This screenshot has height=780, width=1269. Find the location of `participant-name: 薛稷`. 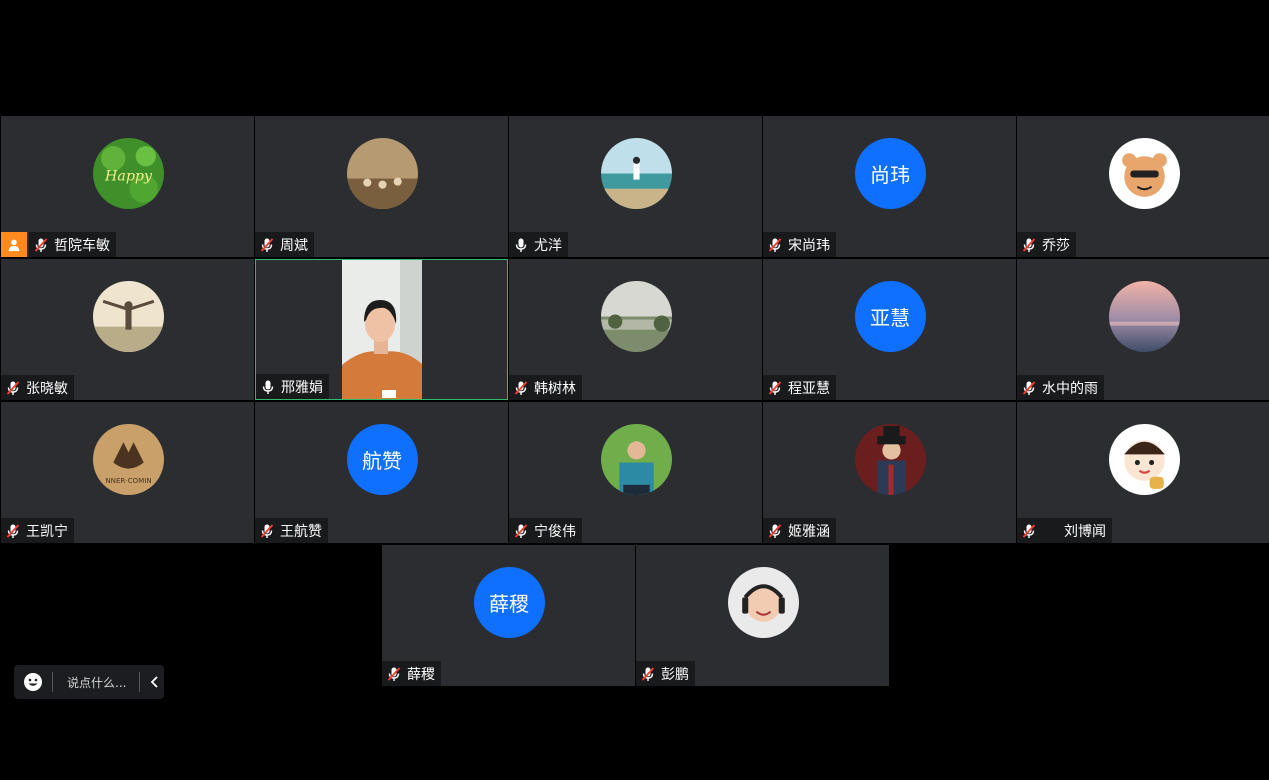

participant-name: 薛稷 is located at coordinates (421, 674).